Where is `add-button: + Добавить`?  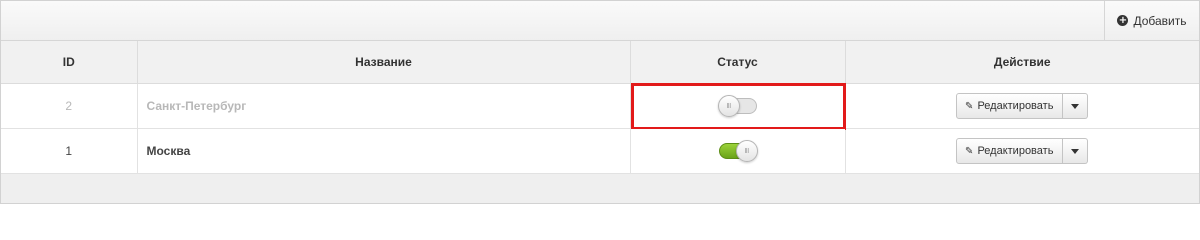 add-button: + Добавить is located at coordinates (1151, 20).